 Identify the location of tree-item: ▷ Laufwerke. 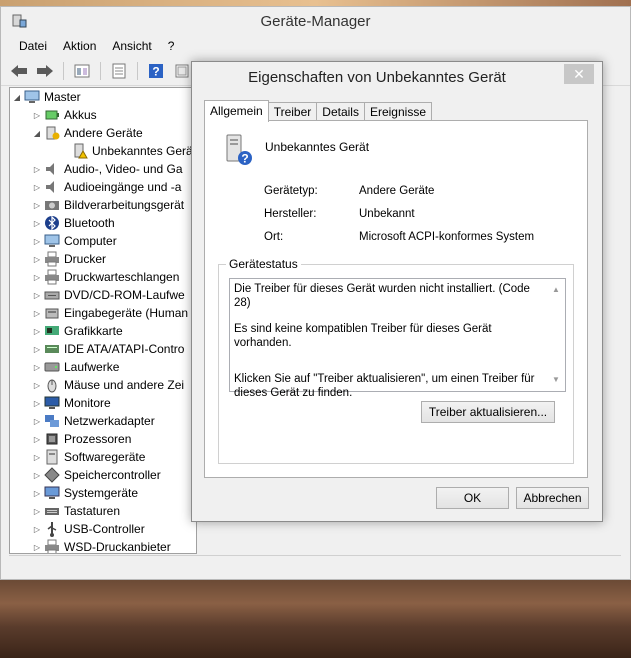
(103, 367).